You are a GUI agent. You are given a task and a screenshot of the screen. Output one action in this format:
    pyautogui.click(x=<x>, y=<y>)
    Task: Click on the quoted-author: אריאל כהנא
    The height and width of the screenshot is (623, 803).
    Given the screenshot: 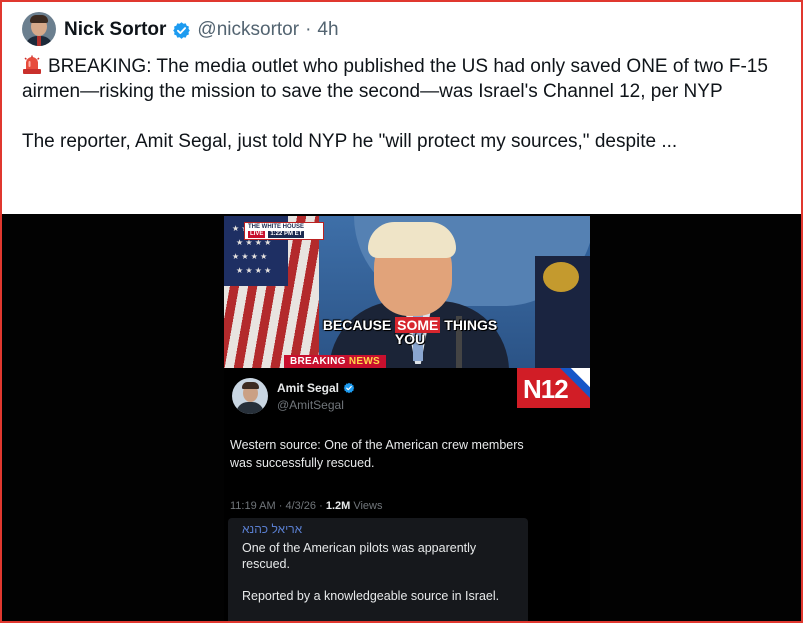 What is the action you would take?
    pyautogui.click(x=282, y=529)
    